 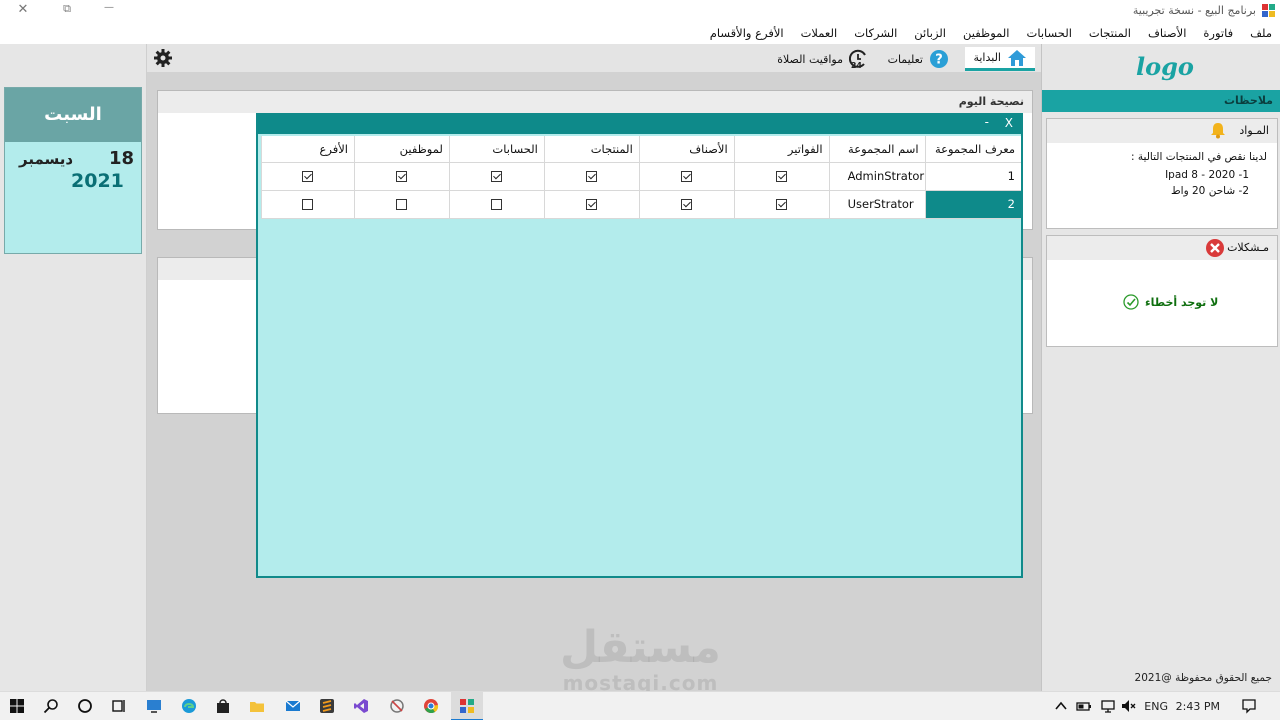 What do you see at coordinates (918, 59) in the screenshot?
I see `tab-help: ? تعليمات` at bounding box center [918, 59].